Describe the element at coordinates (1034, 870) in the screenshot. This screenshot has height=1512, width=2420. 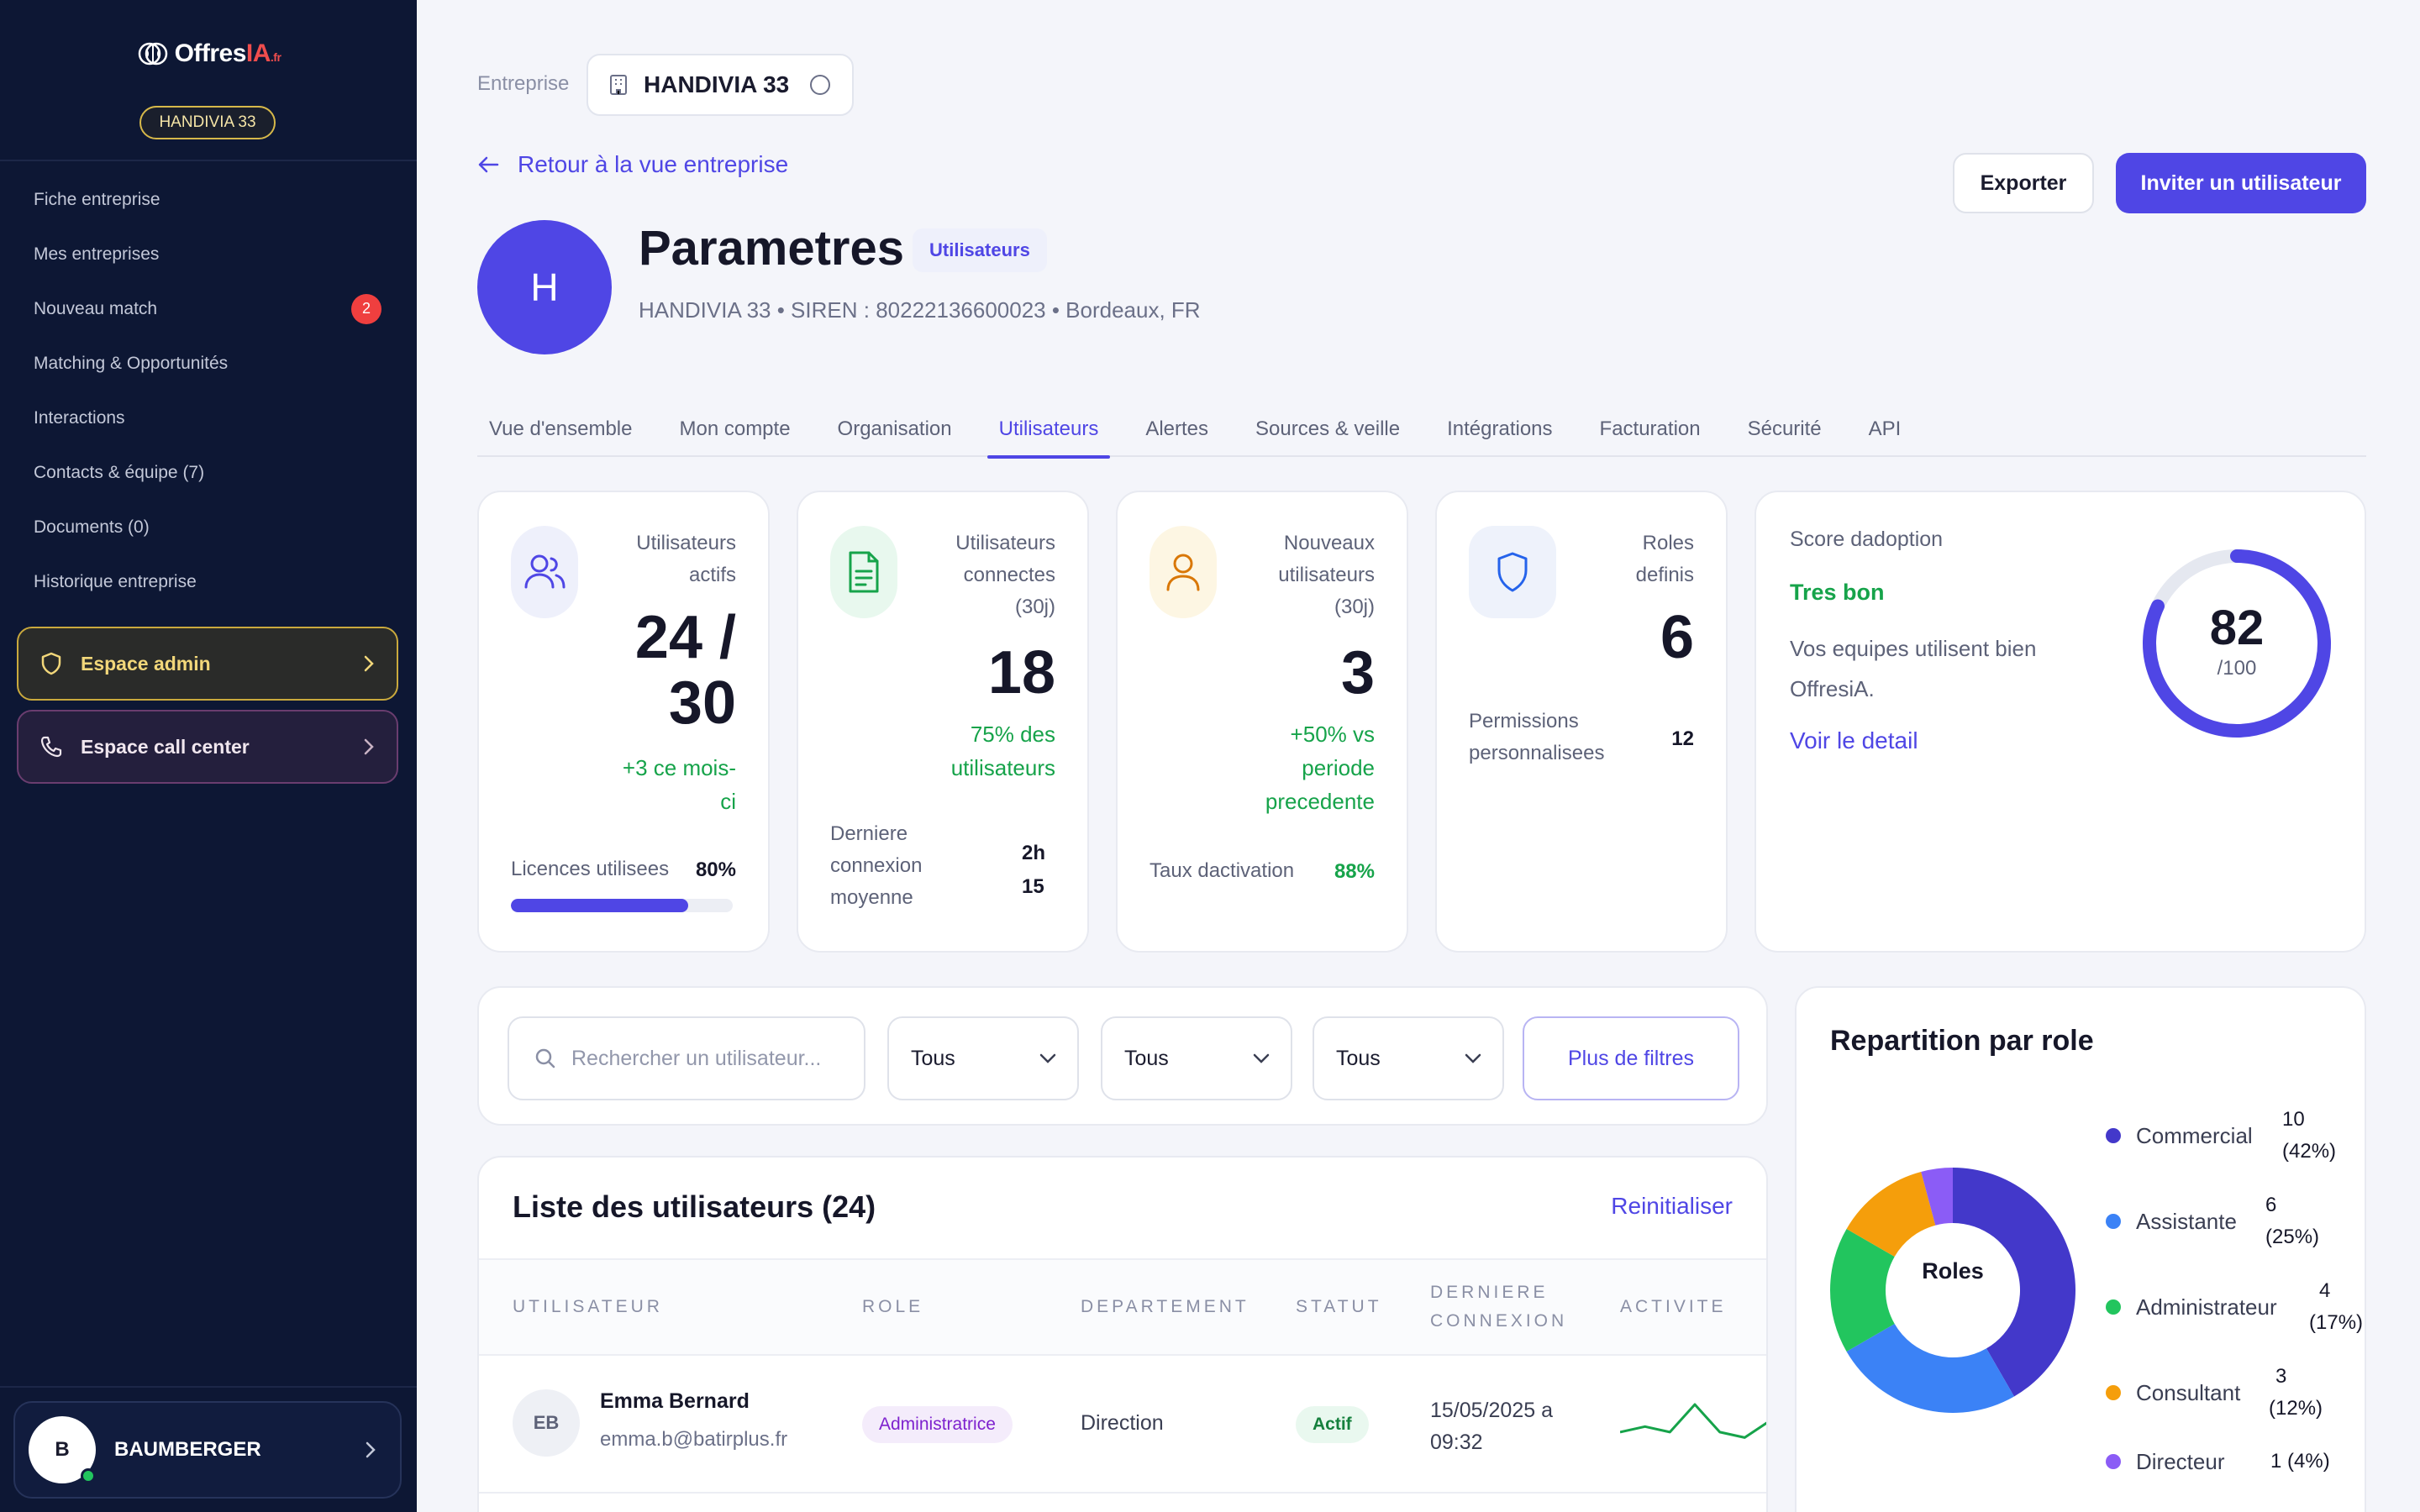
I see `last-connection-value: 2h 15` at that location.